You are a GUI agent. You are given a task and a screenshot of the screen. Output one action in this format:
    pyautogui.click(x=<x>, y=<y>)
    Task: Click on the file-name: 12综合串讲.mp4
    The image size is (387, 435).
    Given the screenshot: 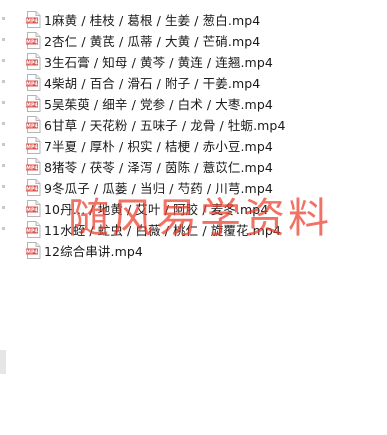 What is the action you would take?
    pyautogui.click(x=93, y=251)
    